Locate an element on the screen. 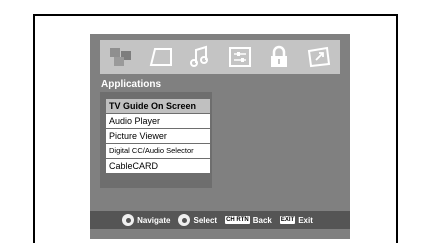  menu-item-tv-guide: TV Guide On Screen is located at coordinates (158, 106).